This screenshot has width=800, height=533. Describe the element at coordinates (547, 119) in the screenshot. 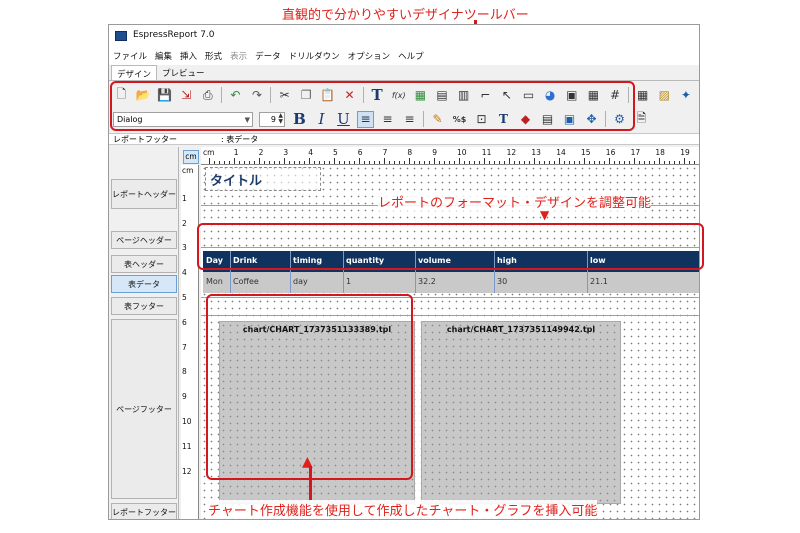

I see `background-icon: ▤` at that location.